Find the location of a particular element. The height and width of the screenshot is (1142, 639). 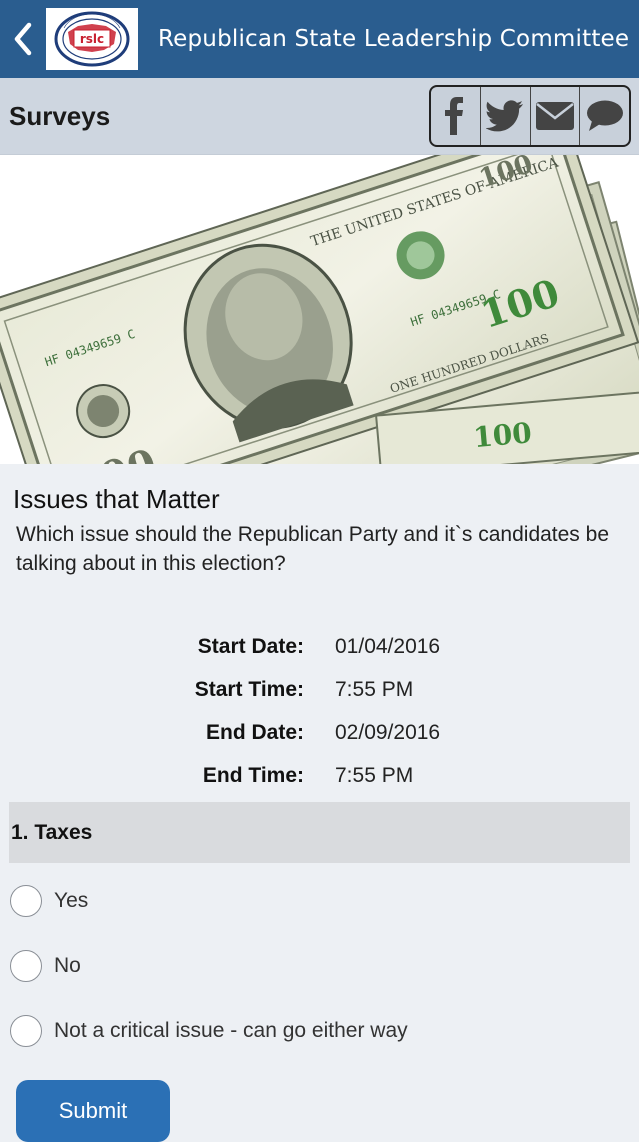

meta-row-end-date: End Date: 02/09/2016 is located at coordinates (319, 732).